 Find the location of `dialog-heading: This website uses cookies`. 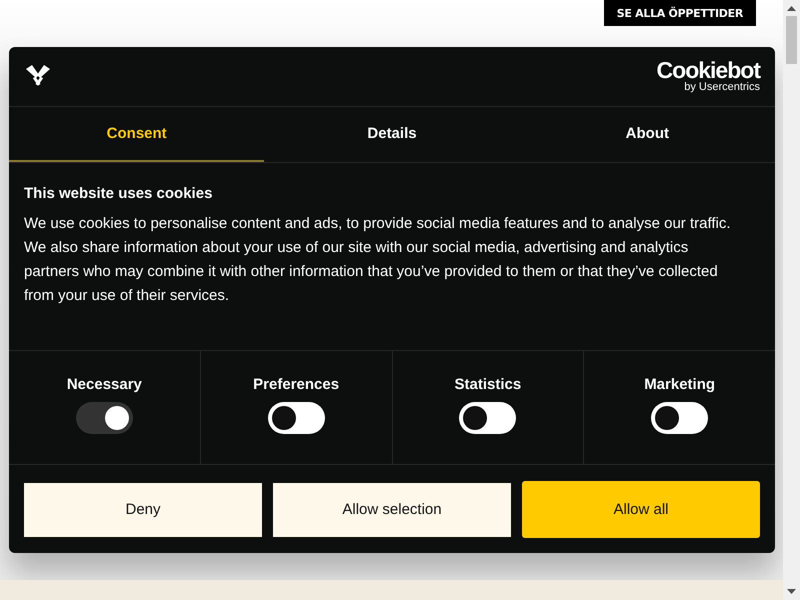

dialog-heading: This website uses cookies is located at coordinates (119, 193).